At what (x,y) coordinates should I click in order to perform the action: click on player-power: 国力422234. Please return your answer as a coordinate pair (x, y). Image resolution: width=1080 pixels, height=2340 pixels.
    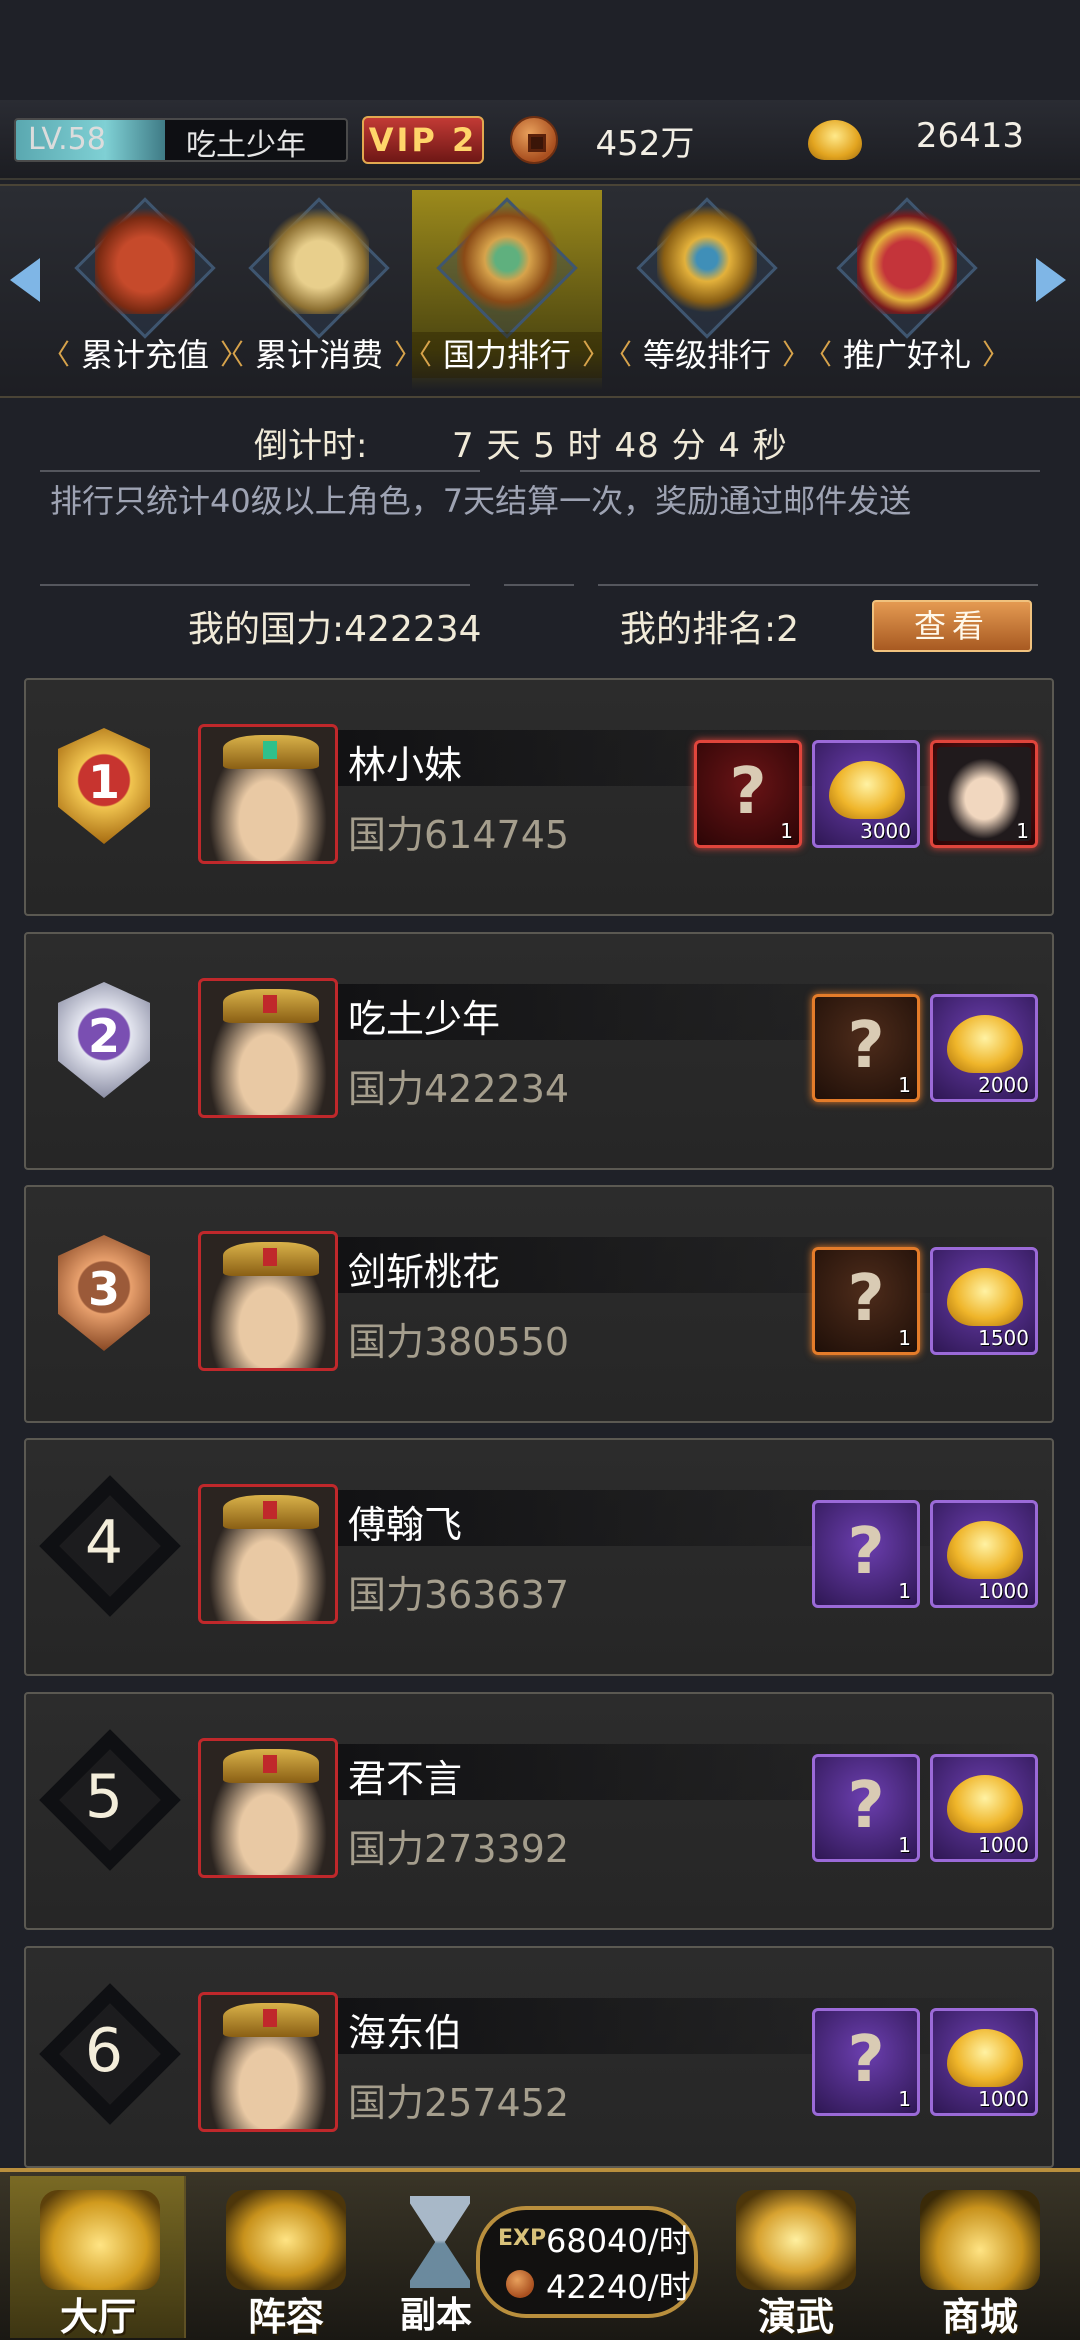
    Looking at the image, I should click on (459, 1089).